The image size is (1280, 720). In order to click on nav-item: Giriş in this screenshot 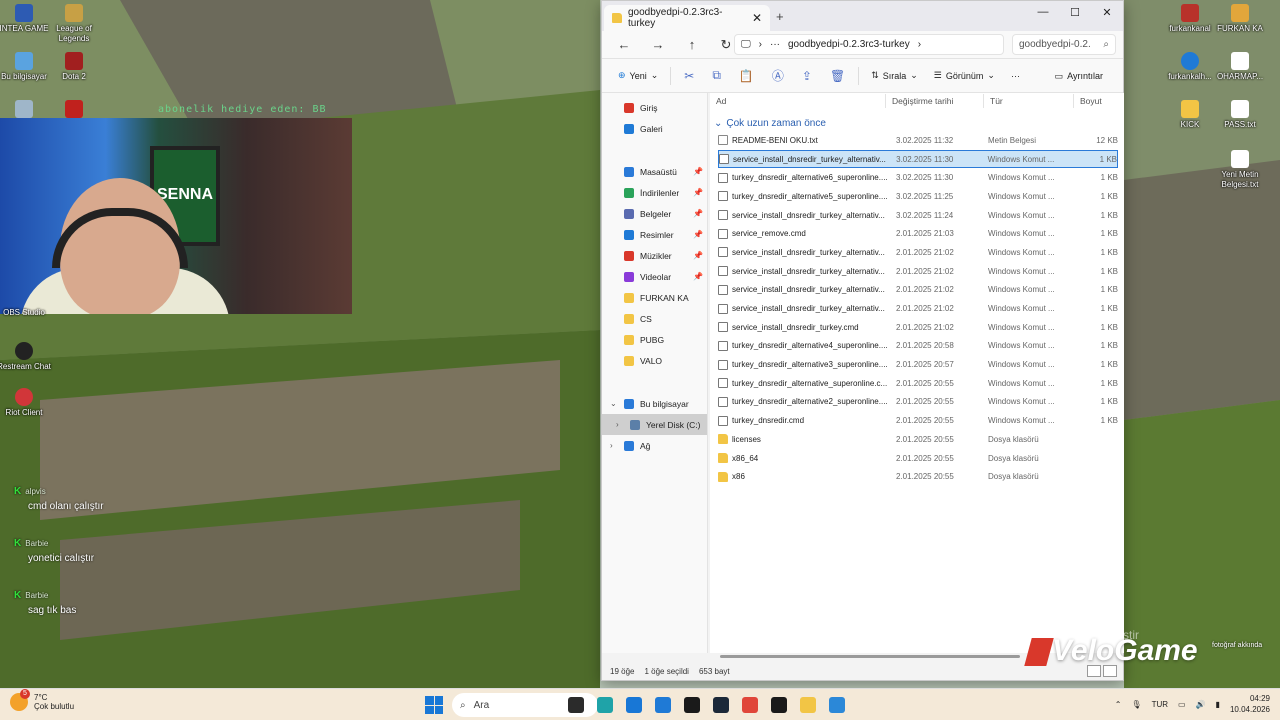, I will do `click(654, 107)`.